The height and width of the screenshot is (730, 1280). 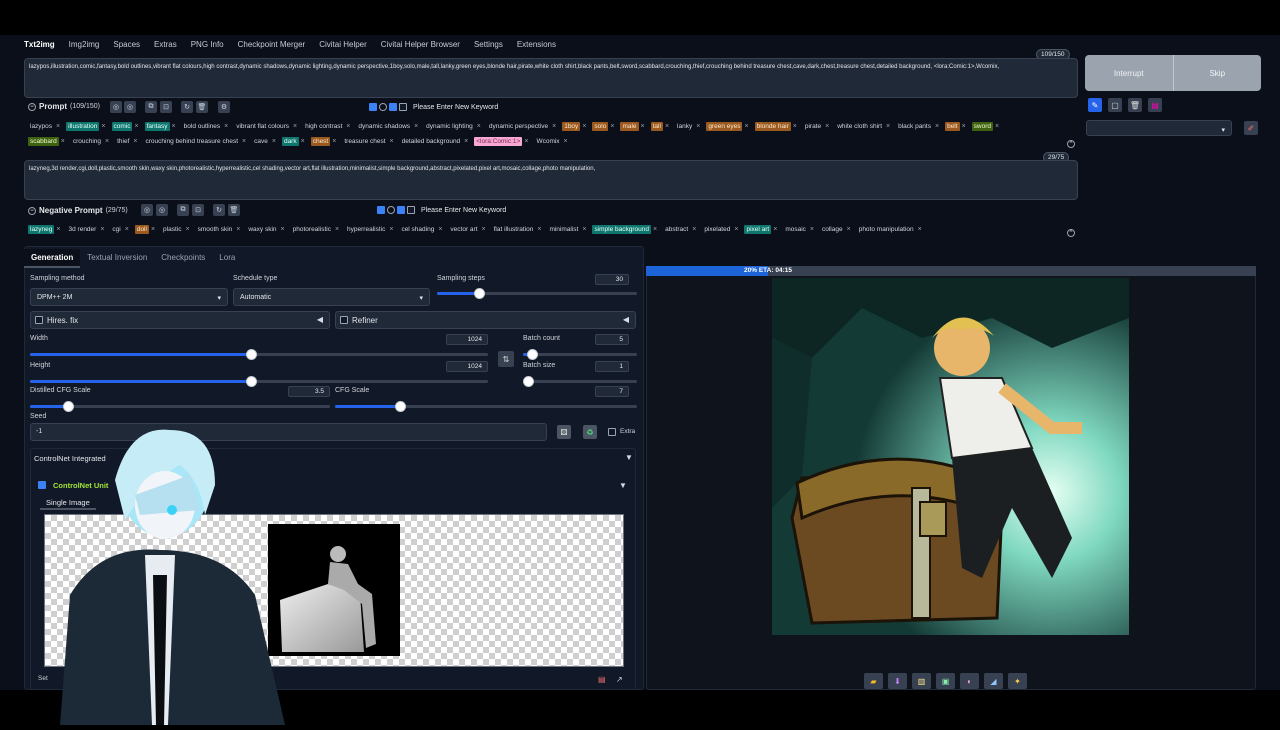 What do you see at coordinates (1017, 681) in the screenshot?
I see `sparkle-icon: ✦` at bounding box center [1017, 681].